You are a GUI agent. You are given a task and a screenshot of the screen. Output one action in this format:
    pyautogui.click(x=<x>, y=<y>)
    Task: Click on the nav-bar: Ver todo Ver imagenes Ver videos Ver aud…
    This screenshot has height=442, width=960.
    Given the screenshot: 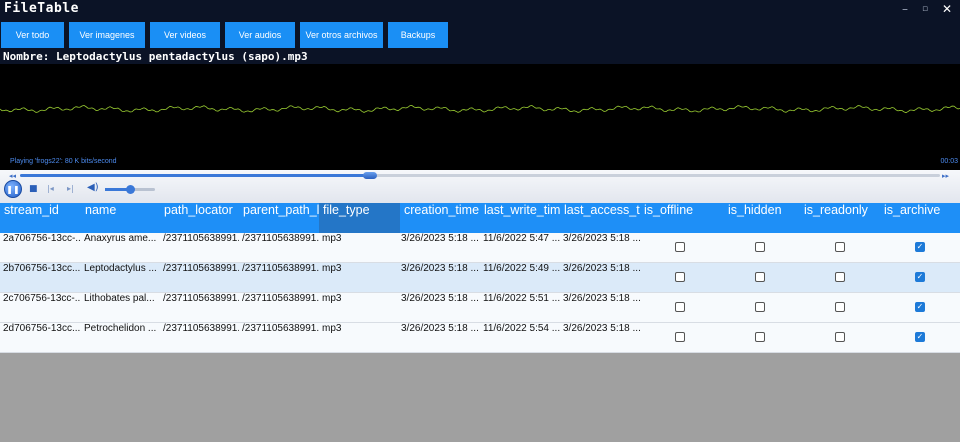 What is the action you would take?
    pyautogui.click(x=480, y=35)
    